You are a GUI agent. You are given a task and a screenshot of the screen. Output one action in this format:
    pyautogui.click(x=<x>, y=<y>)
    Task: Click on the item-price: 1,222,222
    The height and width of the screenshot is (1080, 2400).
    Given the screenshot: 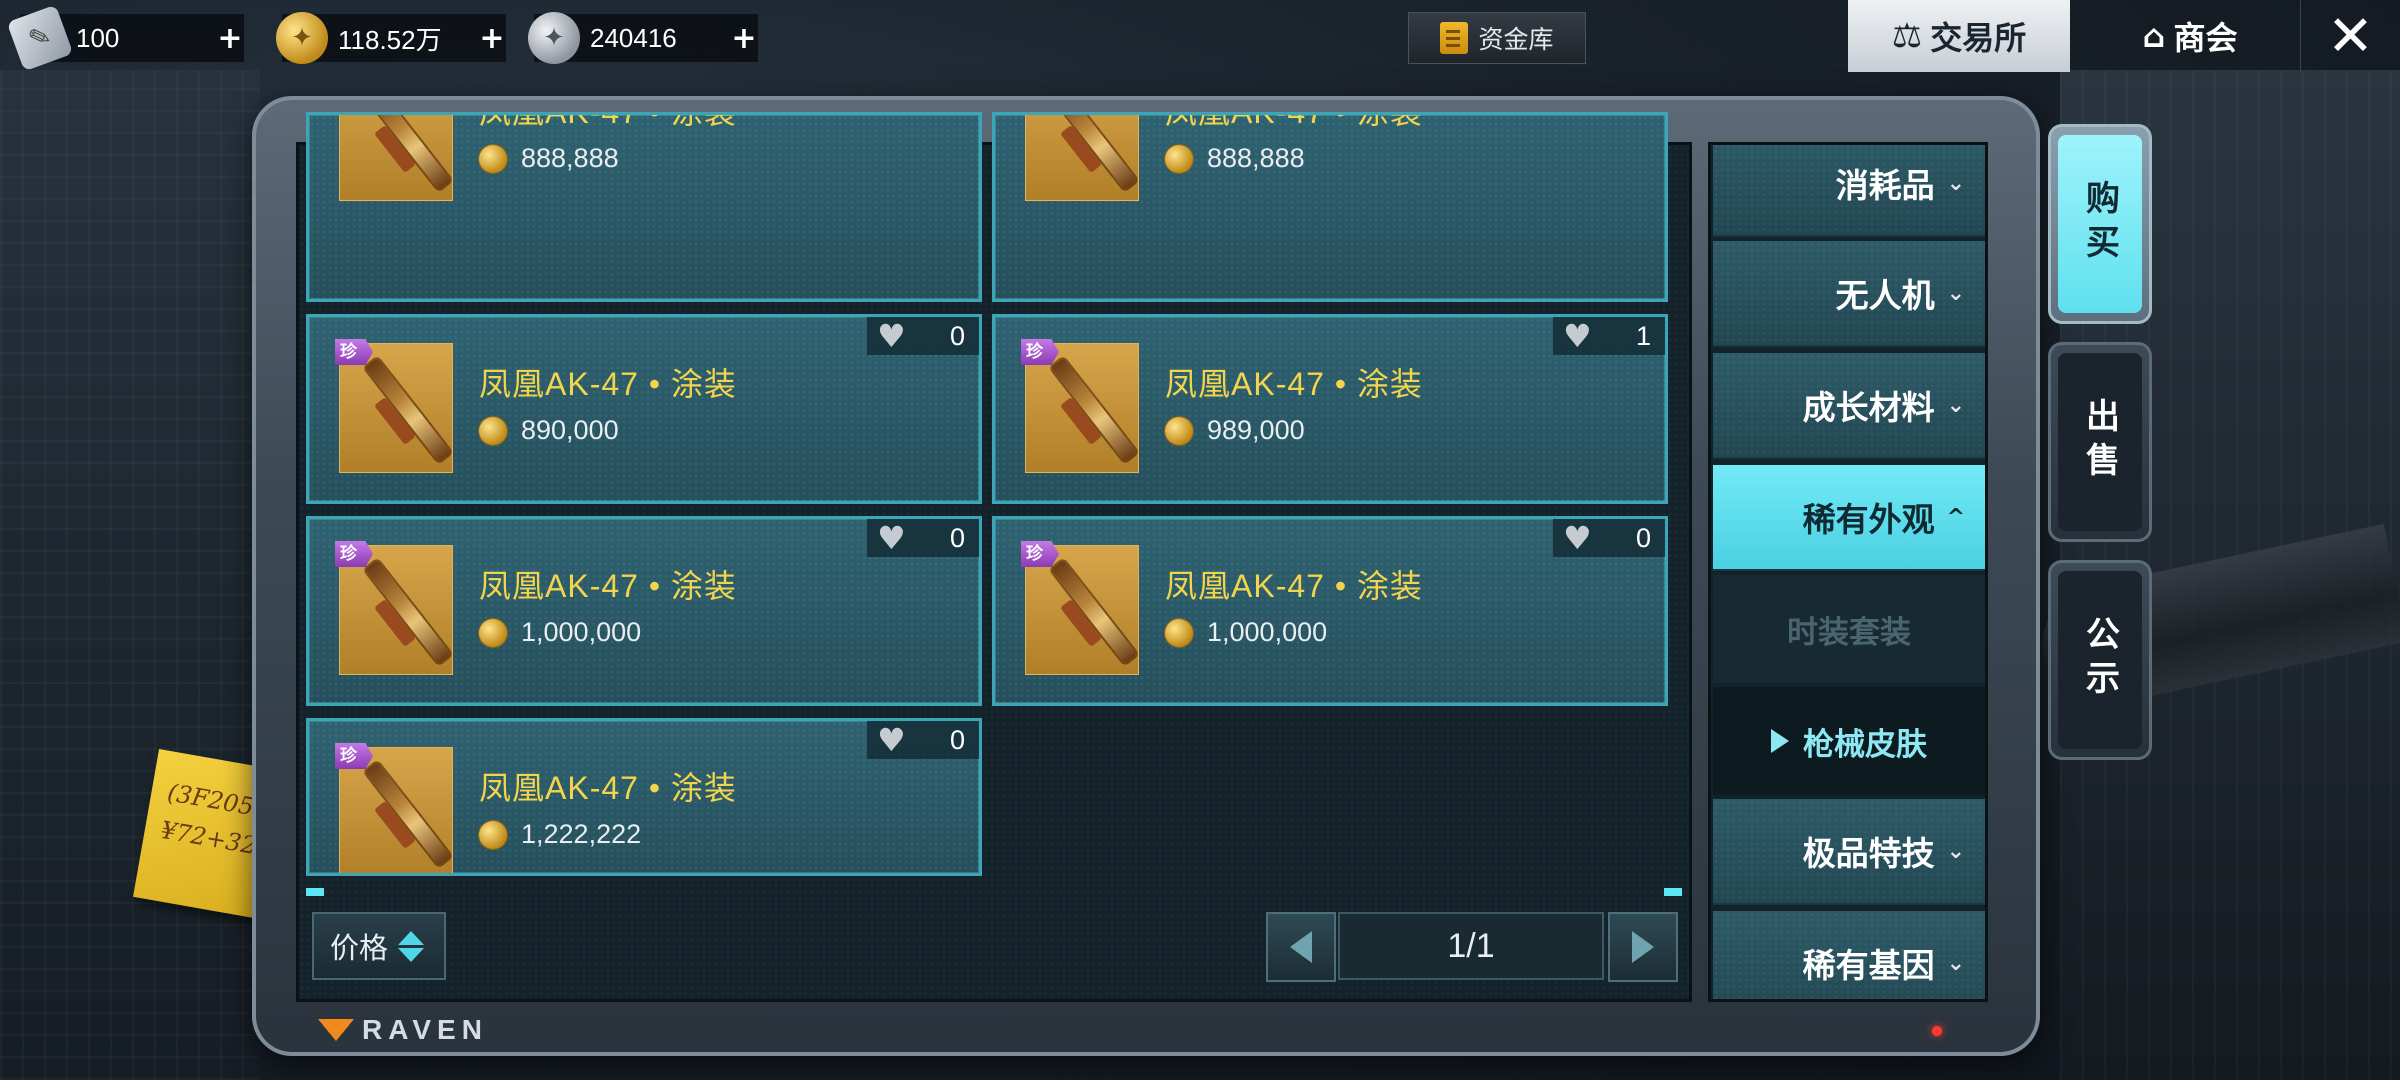 What is the action you would take?
    pyautogui.click(x=581, y=834)
    